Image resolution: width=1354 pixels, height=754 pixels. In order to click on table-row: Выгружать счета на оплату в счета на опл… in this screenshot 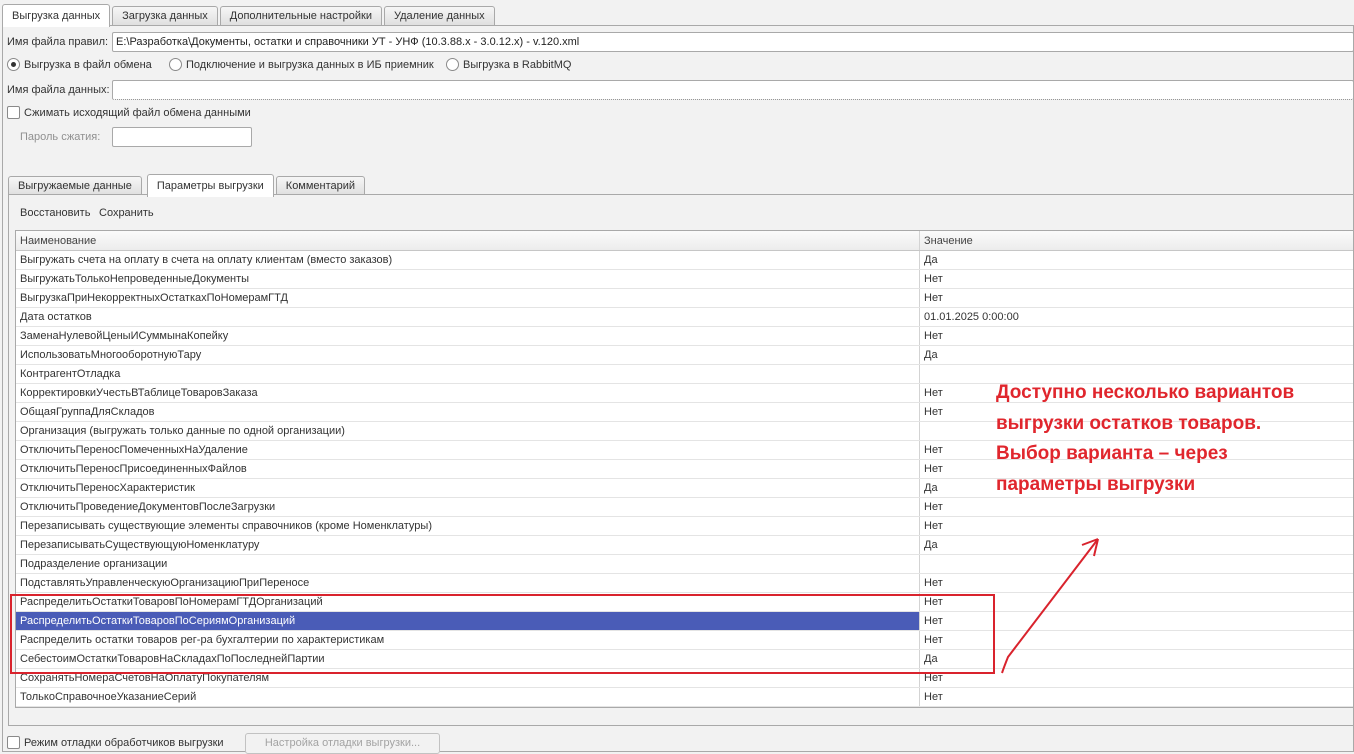, I will do `click(684, 260)`.